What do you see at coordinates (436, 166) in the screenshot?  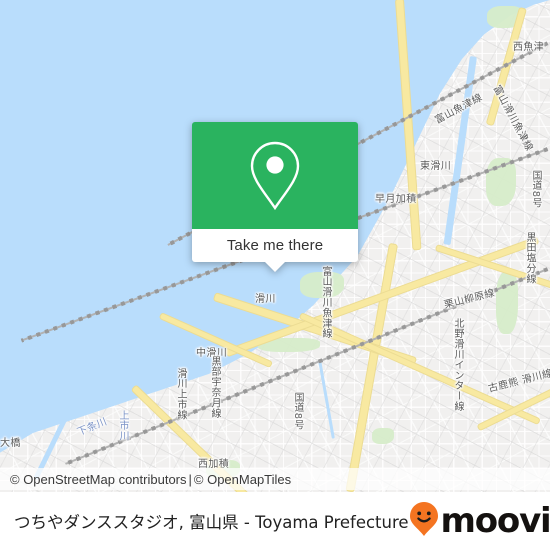 I see `map-label: 東滑川` at bounding box center [436, 166].